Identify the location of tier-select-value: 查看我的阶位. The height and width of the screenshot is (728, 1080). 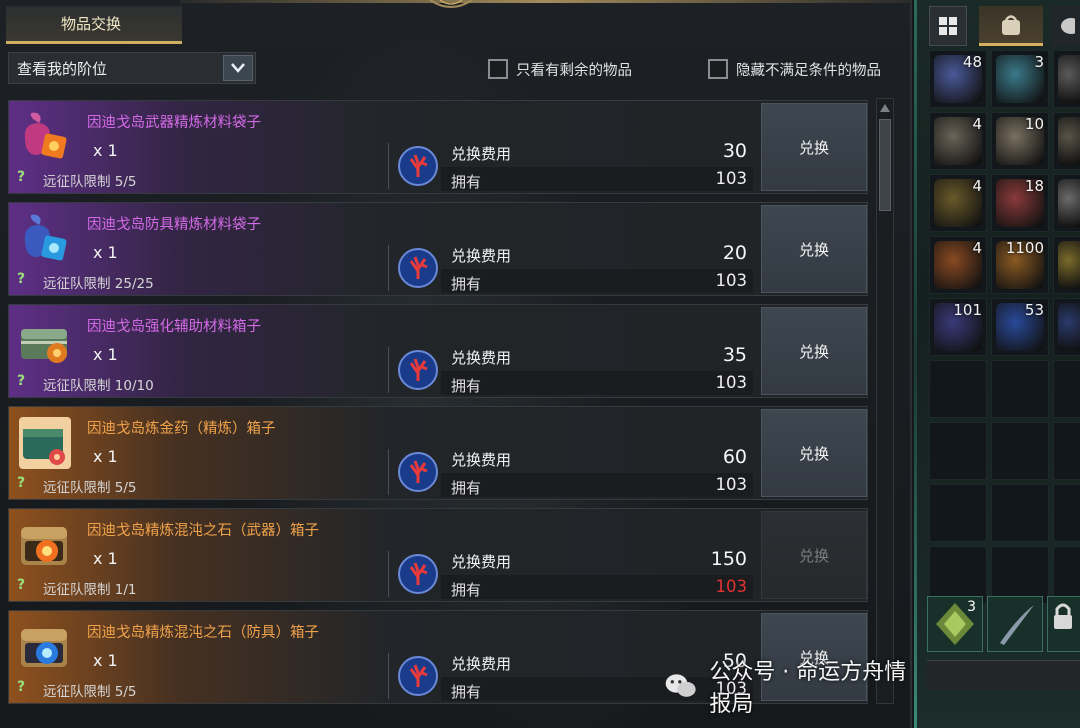
(62, 68).